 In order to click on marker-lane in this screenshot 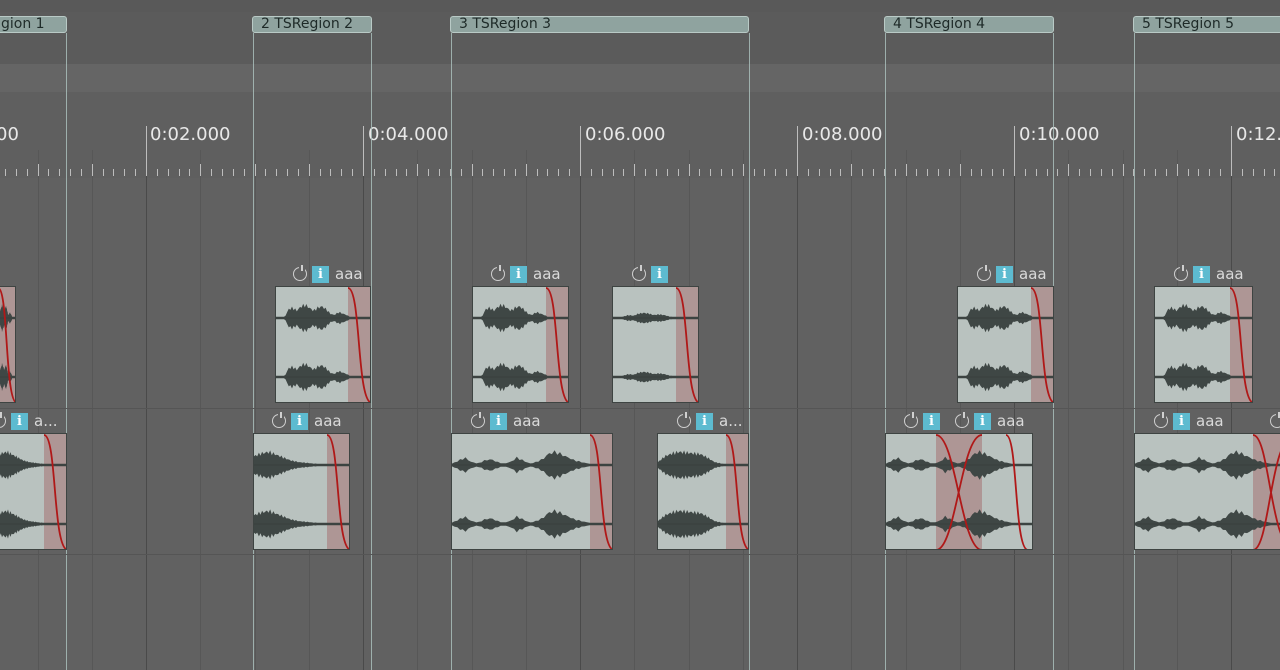, I will do `click(640, 78)`.